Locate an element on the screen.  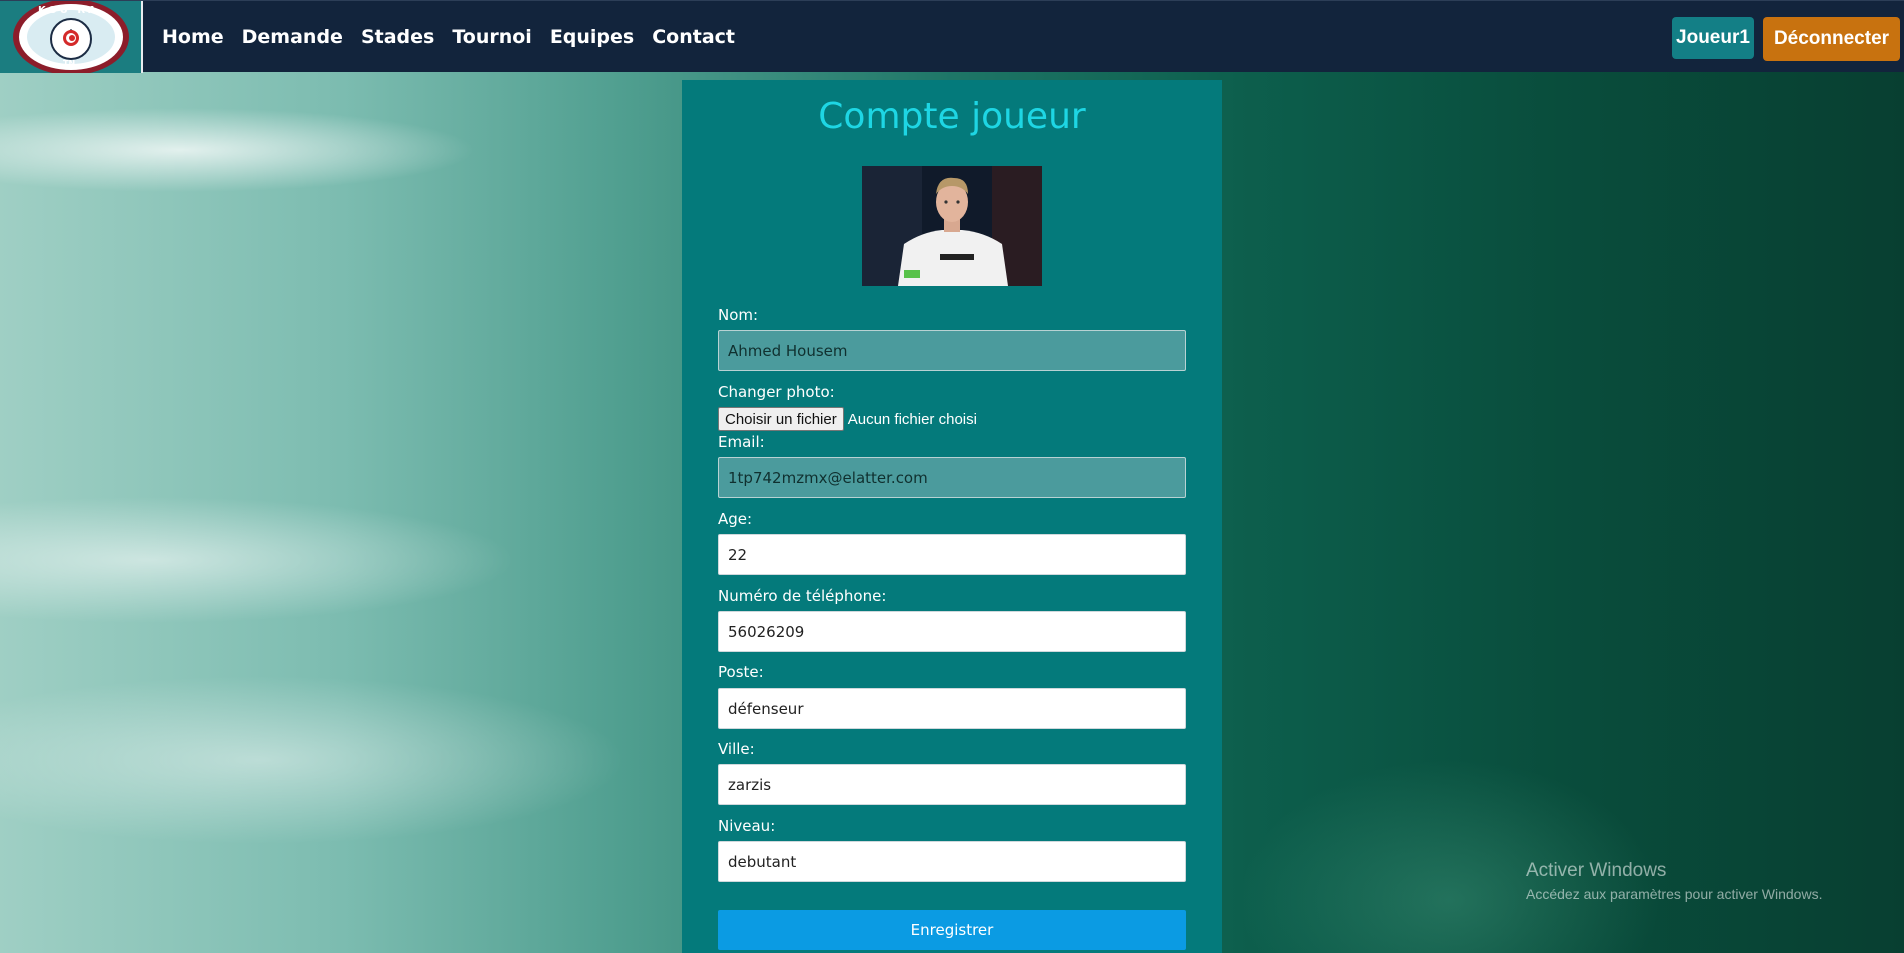
nav-link-demande: Demande is located at coordinates (292, 37).